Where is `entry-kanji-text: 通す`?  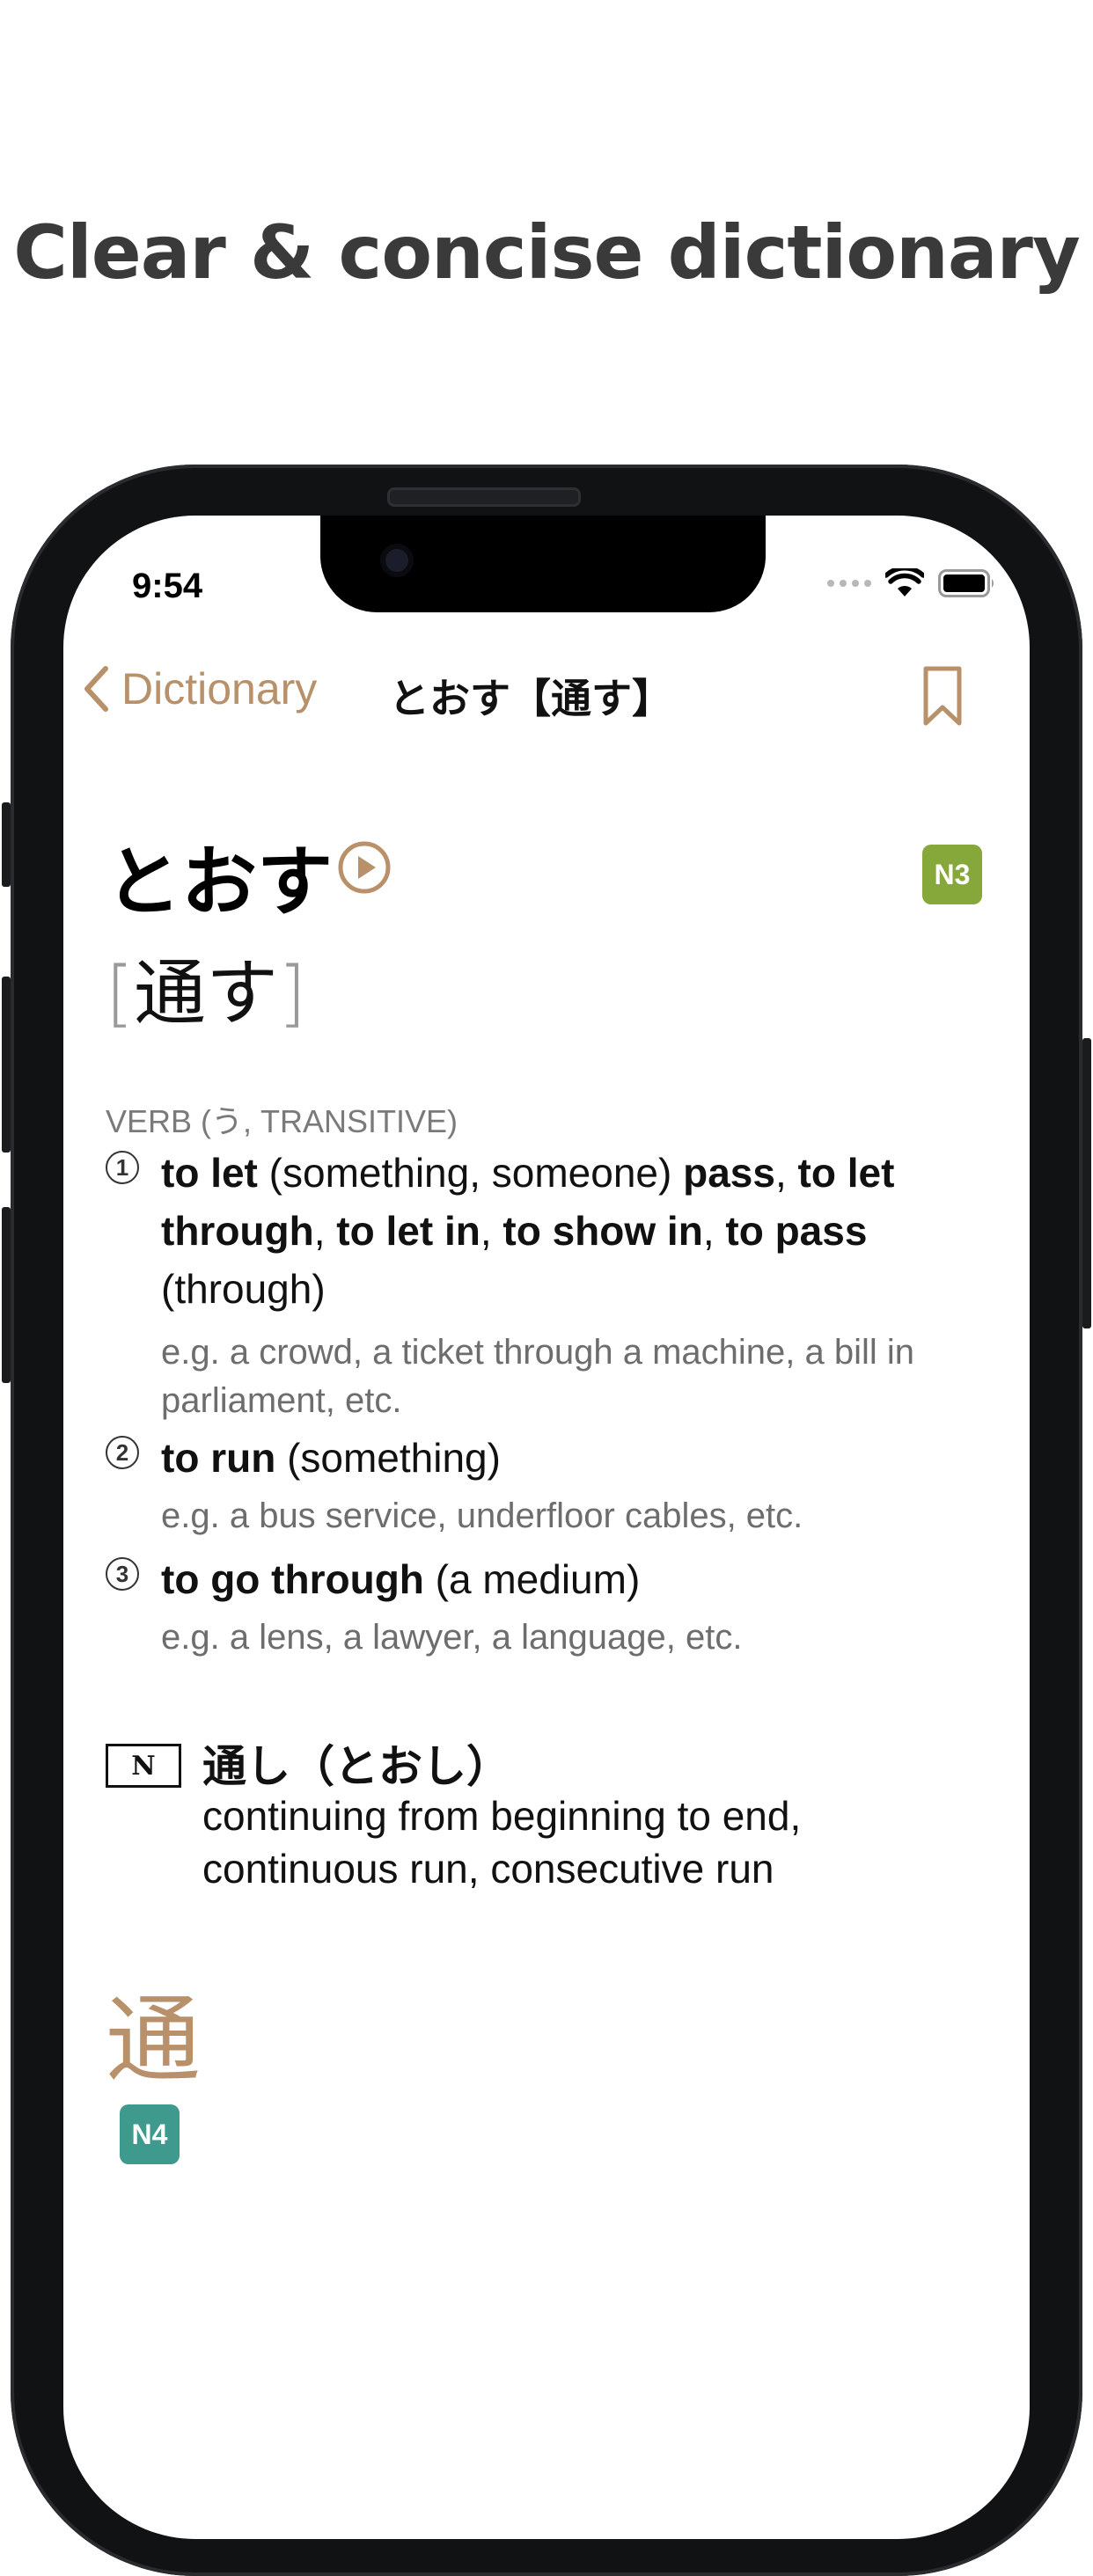
entry-kanji-text: 通す is located at coordinates (207, 994).